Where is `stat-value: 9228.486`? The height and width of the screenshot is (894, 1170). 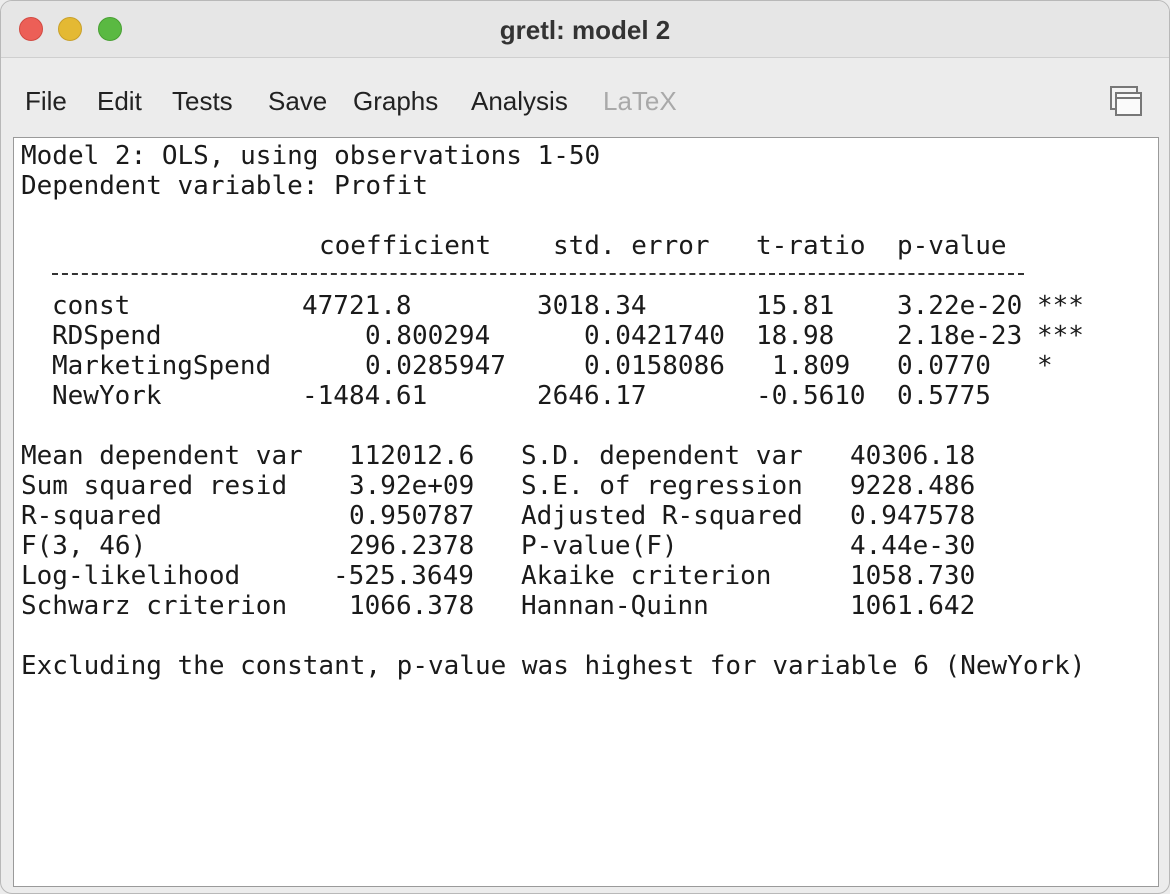 stat-value: 9228.486 is located at coordinates (913, 486).